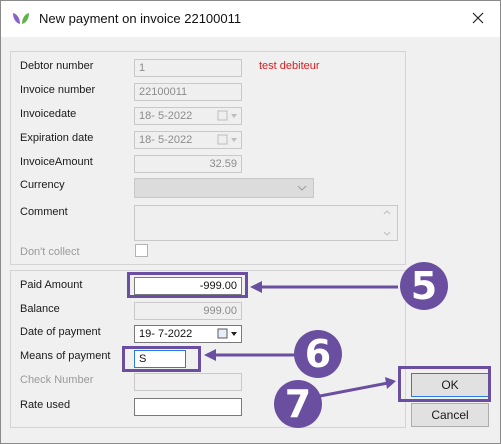 The height and width of the screenshot is (444, 501). I want to click on cancel-button: Cancel, so click(450, 415).